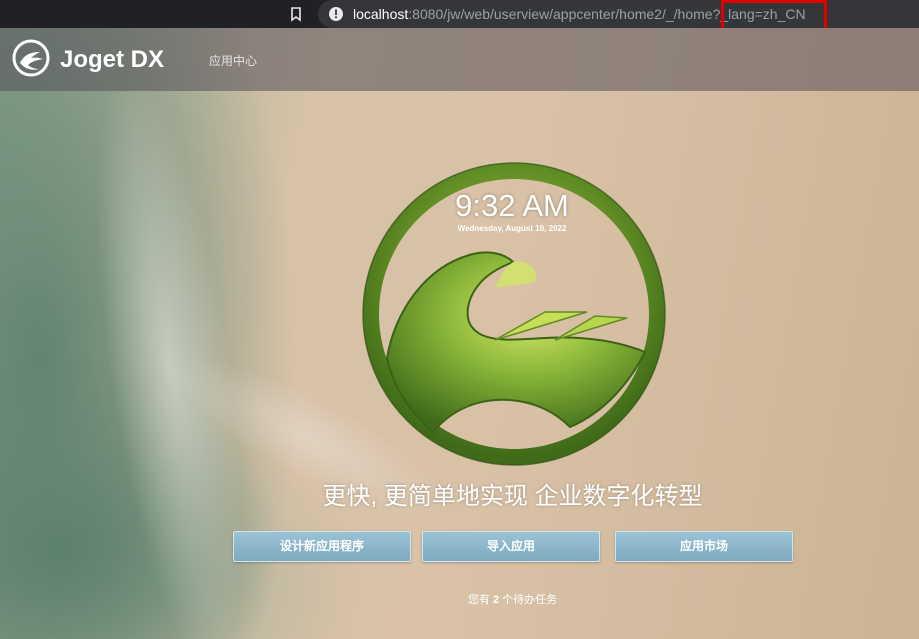 The height and width of the screenshot is (639, 919). Describe the element at coordinates (112, 60) in the screenshot. I see `brand-name: Joget DX` at that location.